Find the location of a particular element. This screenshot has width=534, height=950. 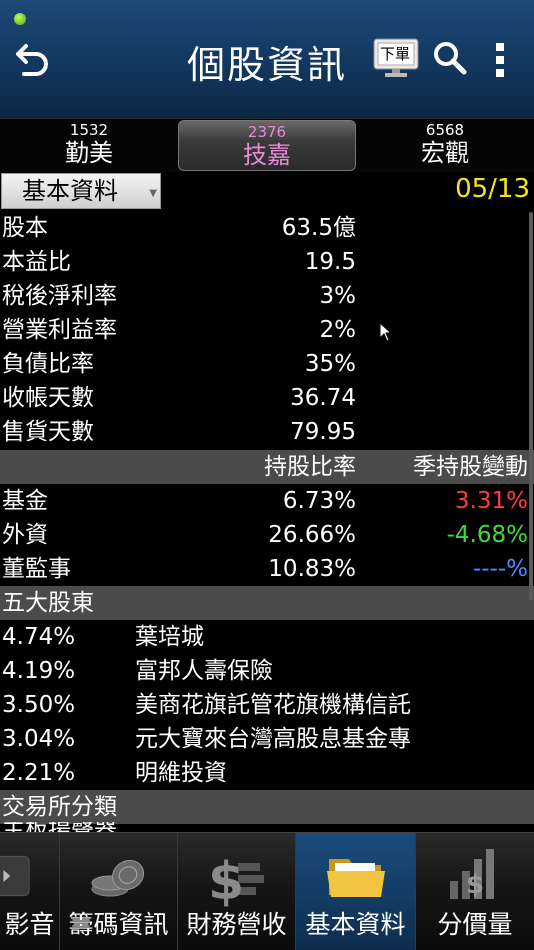

row-label: 董監事 is located at coordinates (36, 569).